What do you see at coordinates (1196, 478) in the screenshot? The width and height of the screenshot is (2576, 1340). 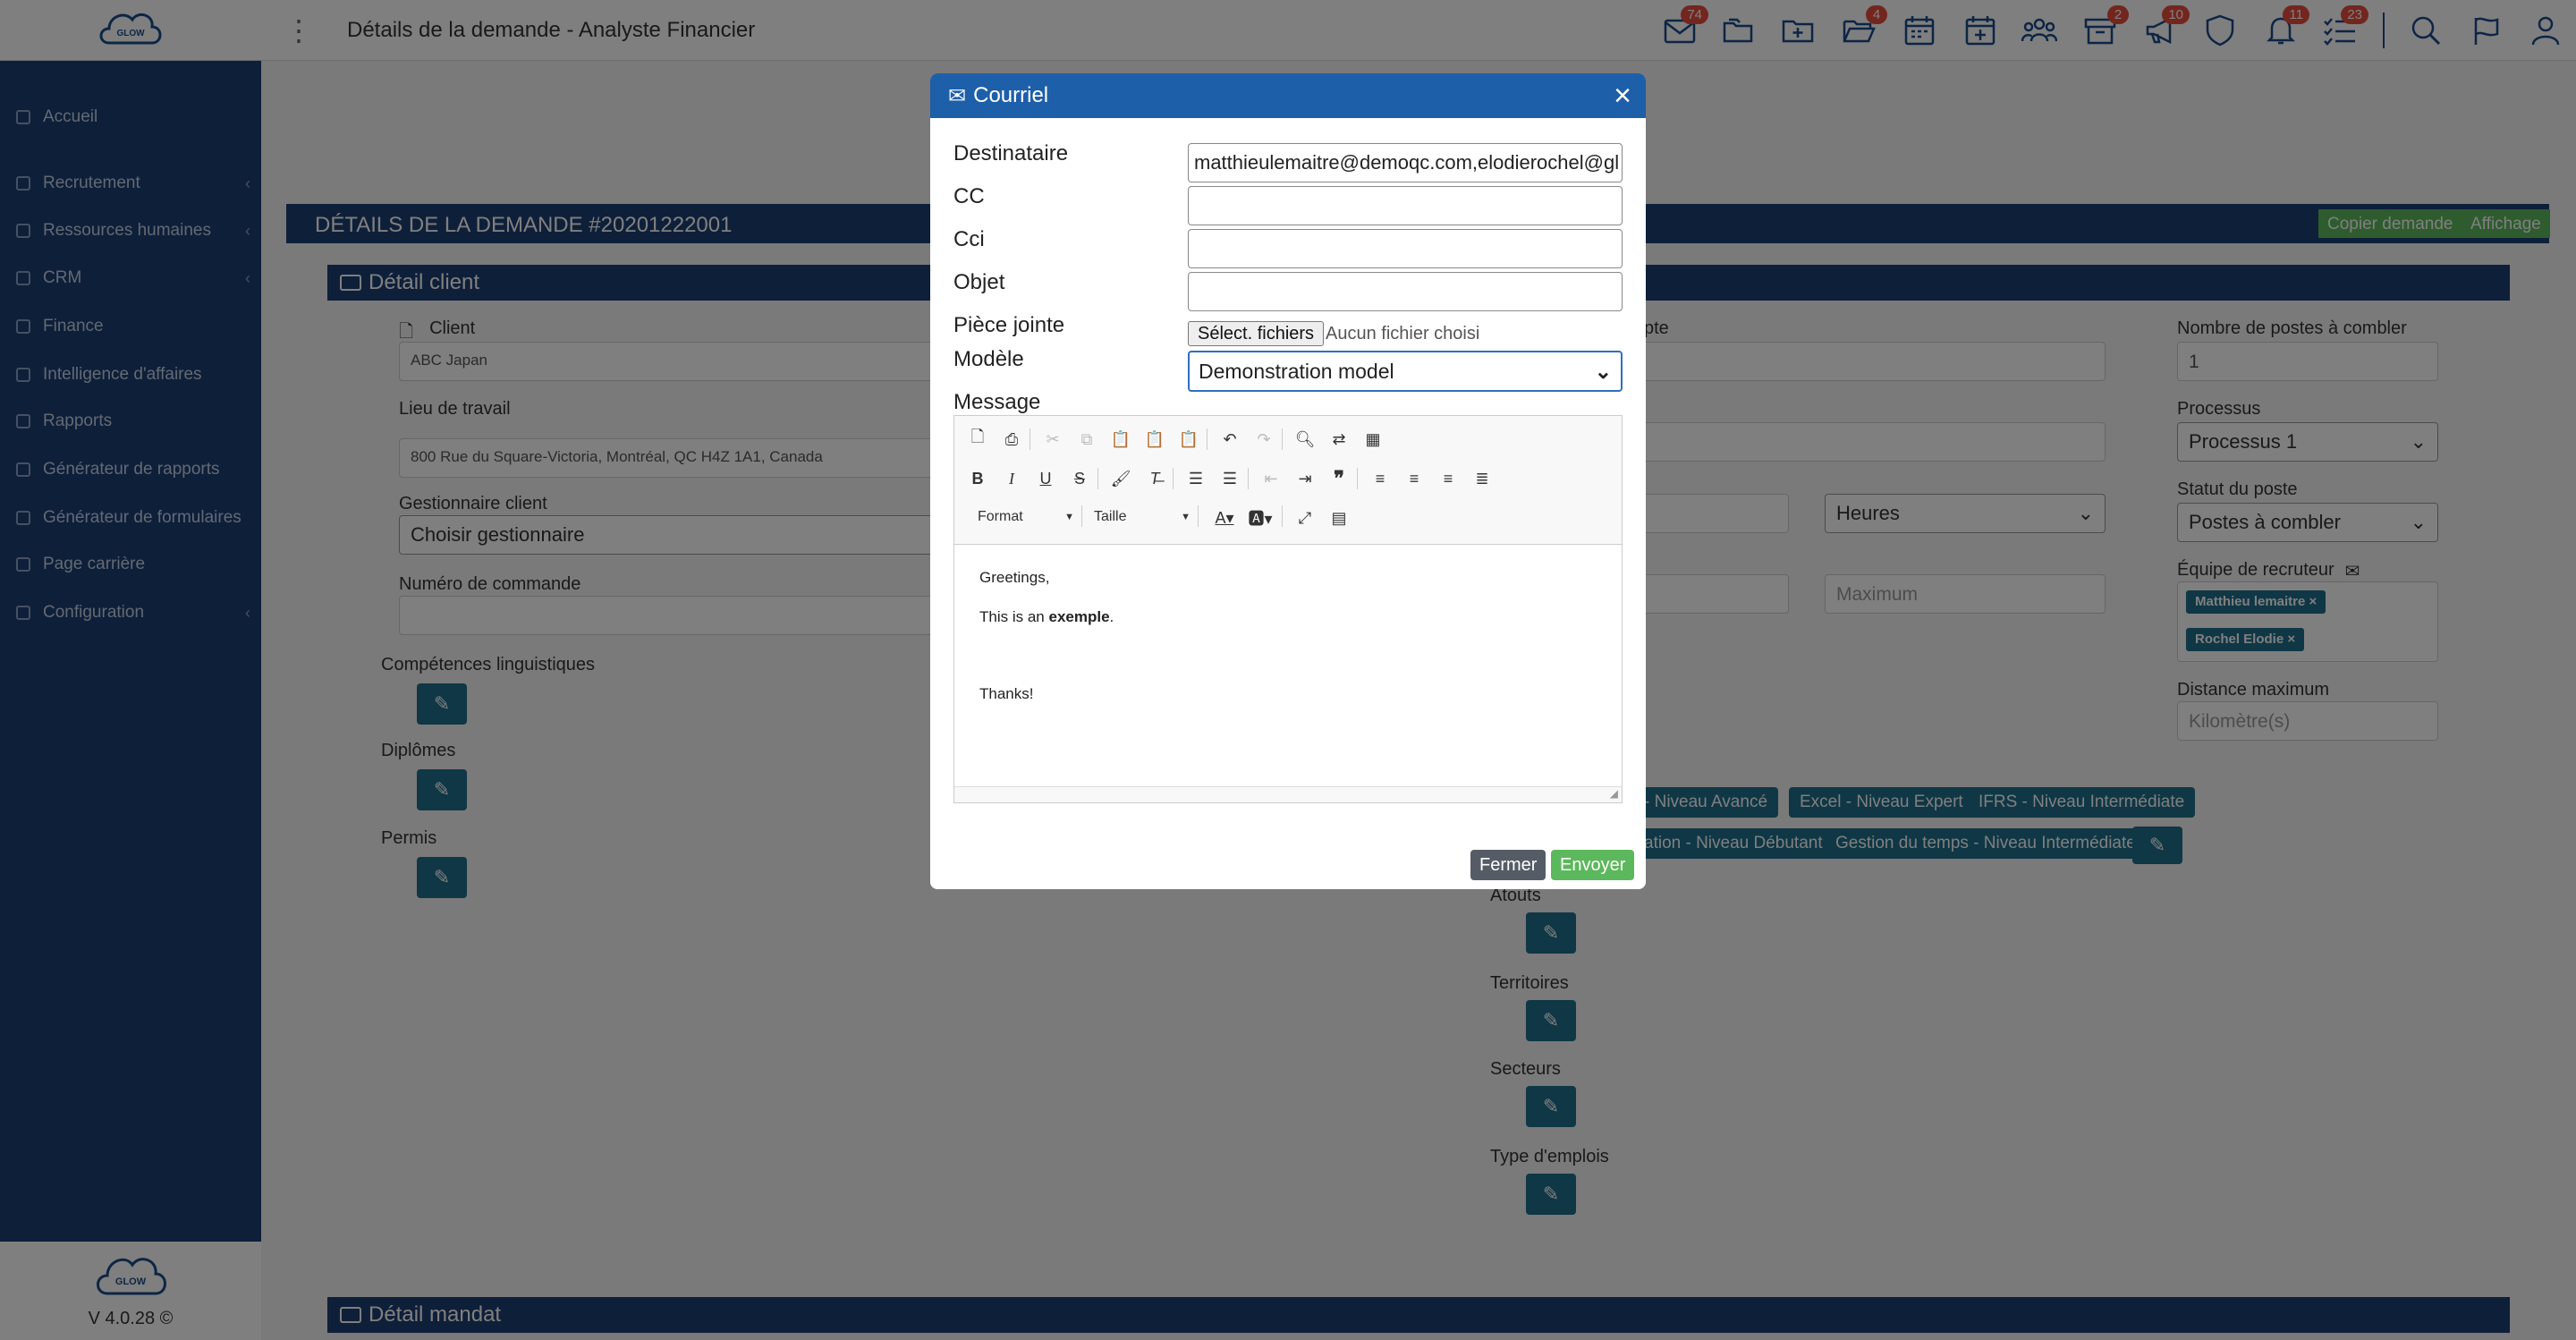 I see `numbered-list-icon: ☰` at bounding box center [1196, 478].